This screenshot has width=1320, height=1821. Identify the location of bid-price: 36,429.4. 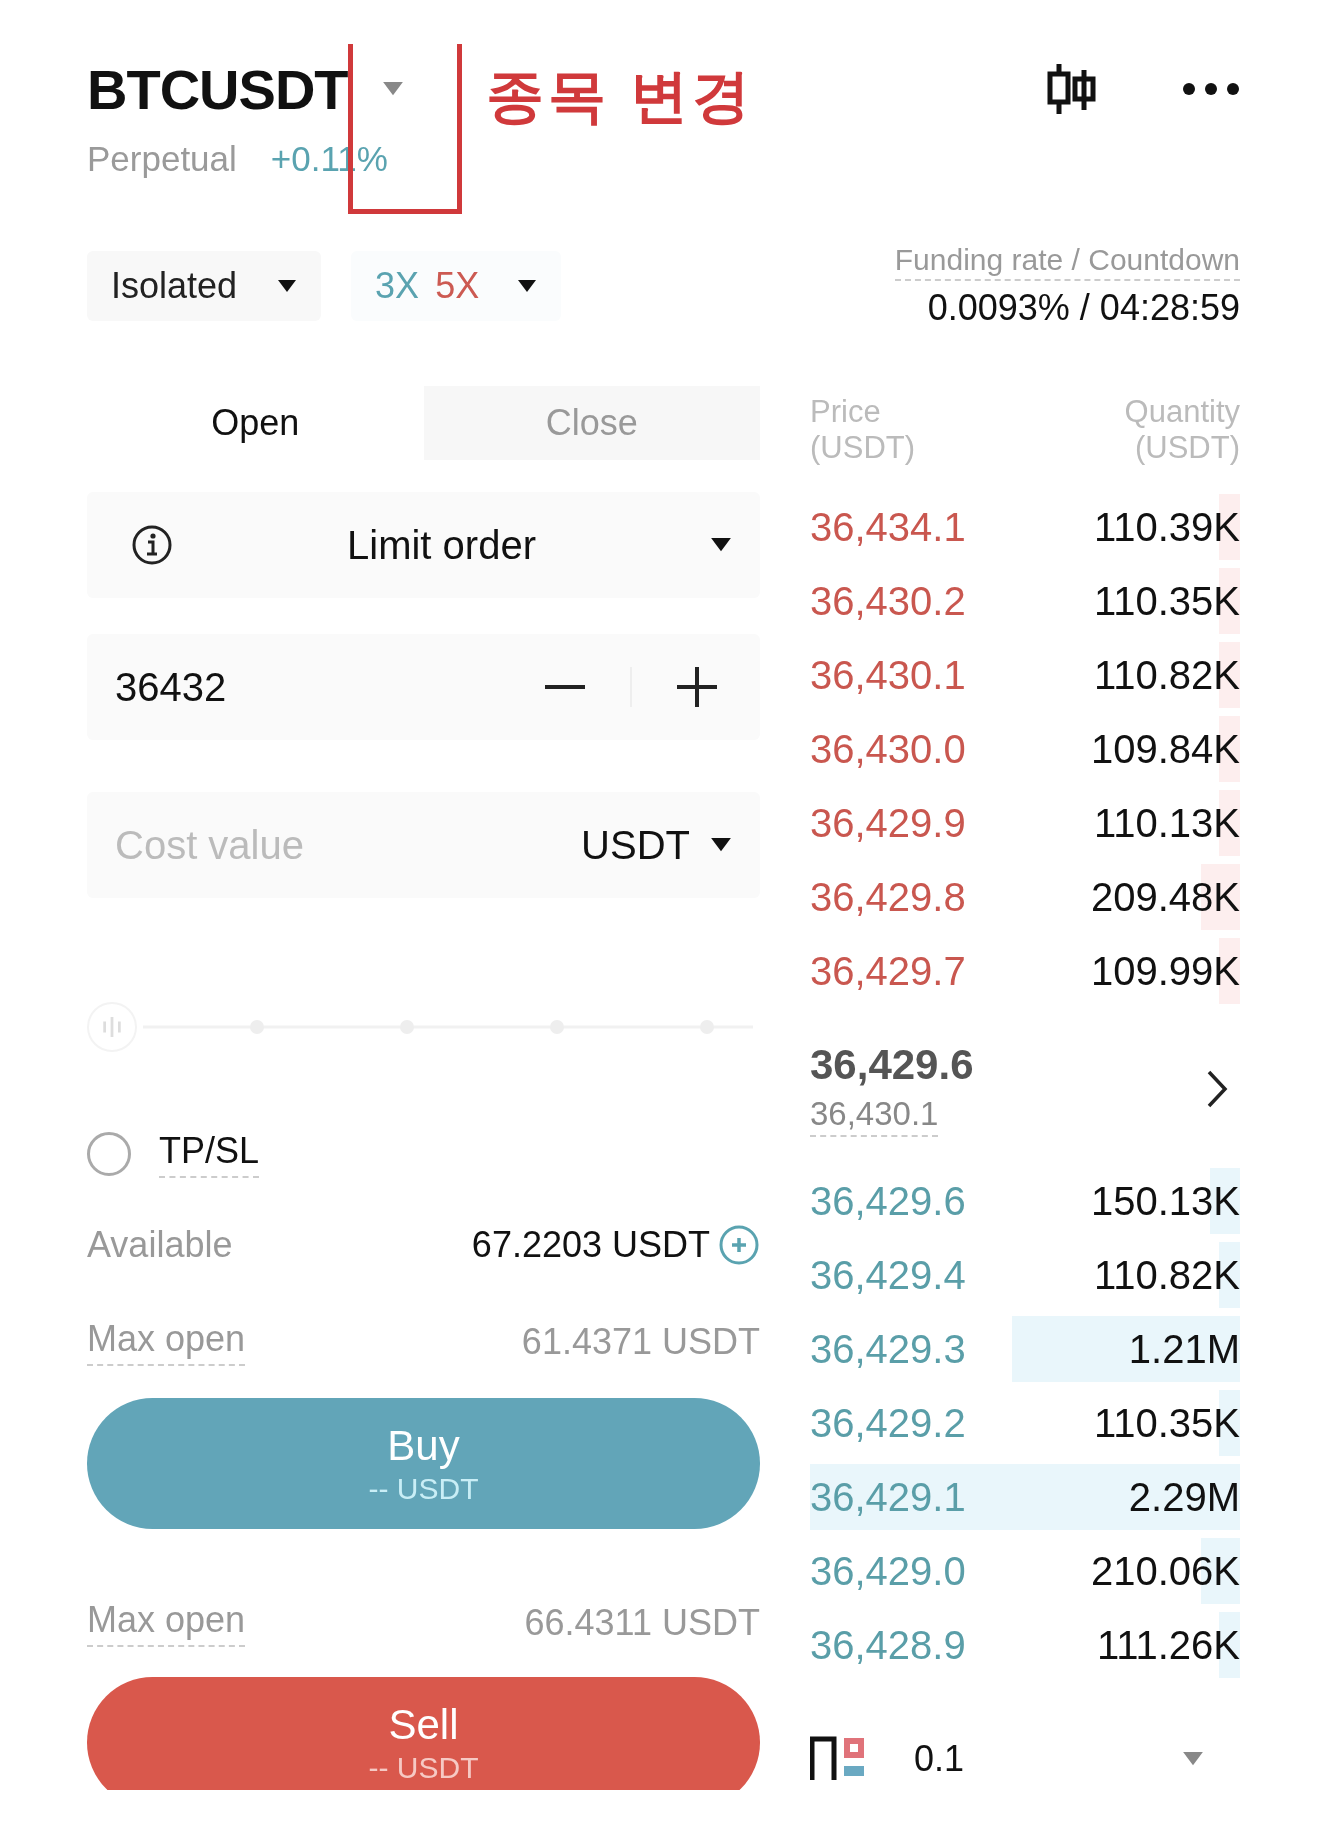
(888, 1275).